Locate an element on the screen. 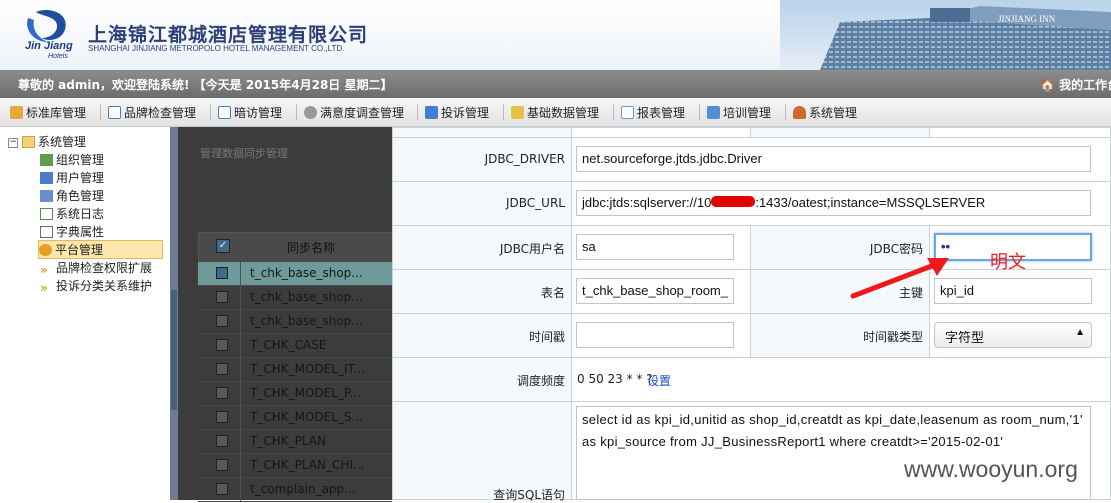 This screenshot has width=1111, height=503. tree-root-label: 系统管理 is located at coordinates (62, 142).